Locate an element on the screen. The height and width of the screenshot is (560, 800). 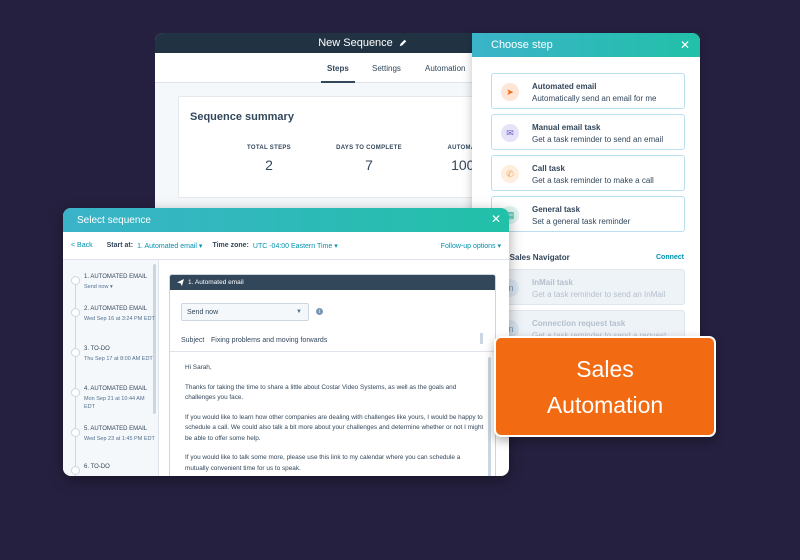
stat-days-to-complete: DAYS TO COMPLETE 7 is located at coordinates (369, 159).